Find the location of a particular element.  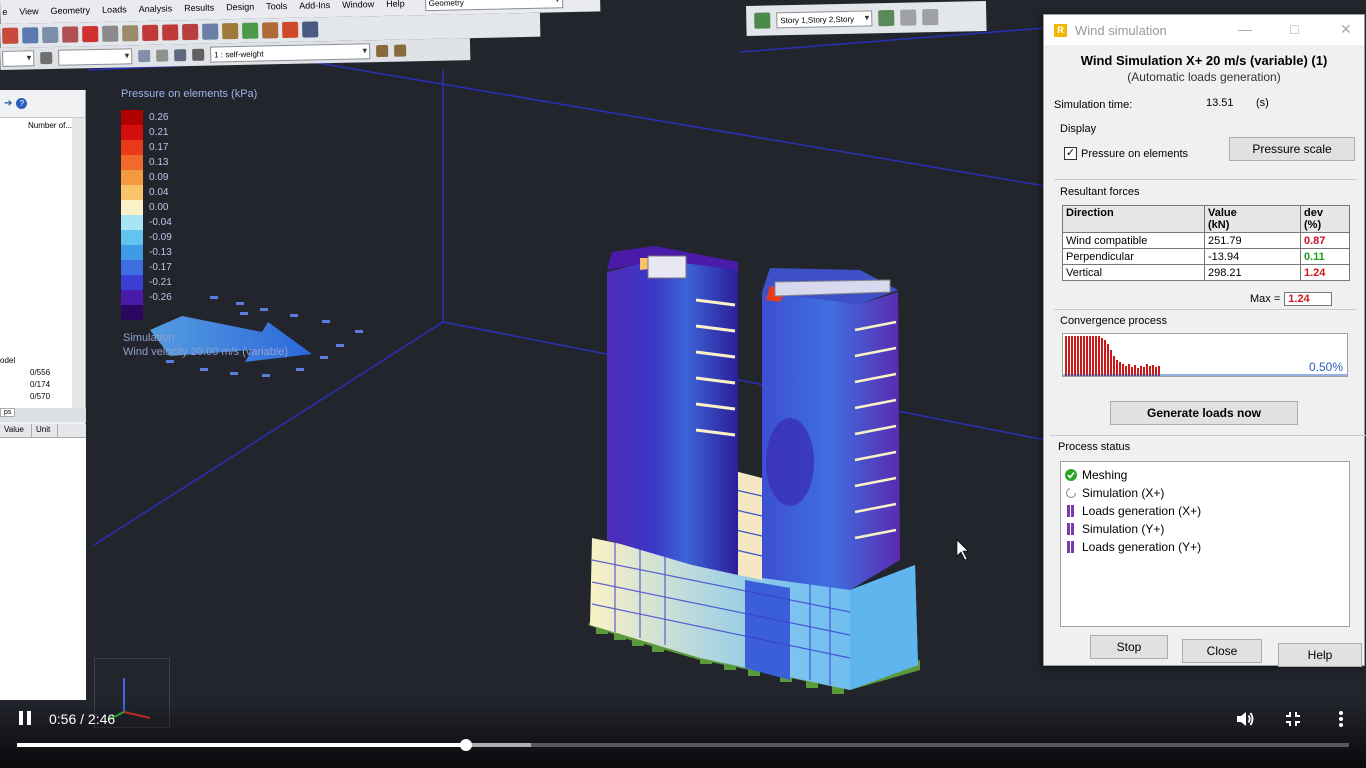

minimize-icon: — is located at coordinates (1245, 29).